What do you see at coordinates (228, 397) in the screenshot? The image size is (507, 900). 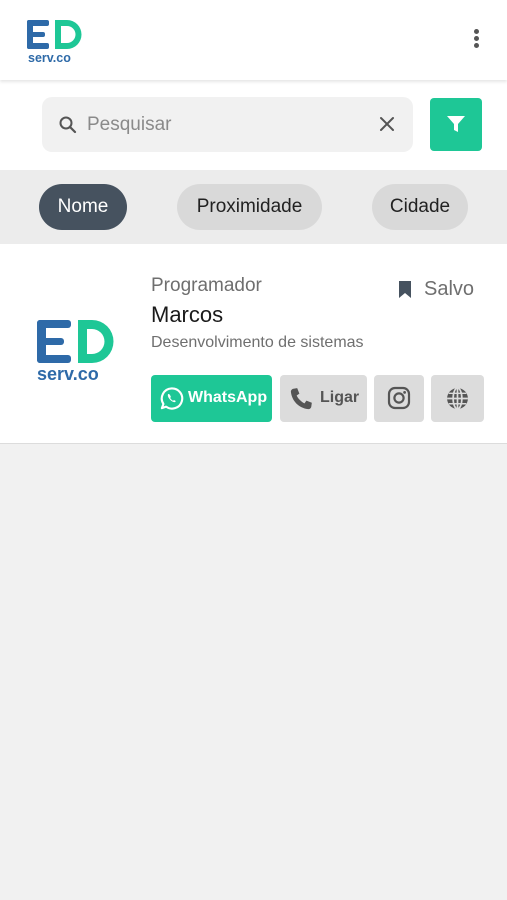 I see `whatsapp-label: WhatsApp` at bounding box center [228, 397].